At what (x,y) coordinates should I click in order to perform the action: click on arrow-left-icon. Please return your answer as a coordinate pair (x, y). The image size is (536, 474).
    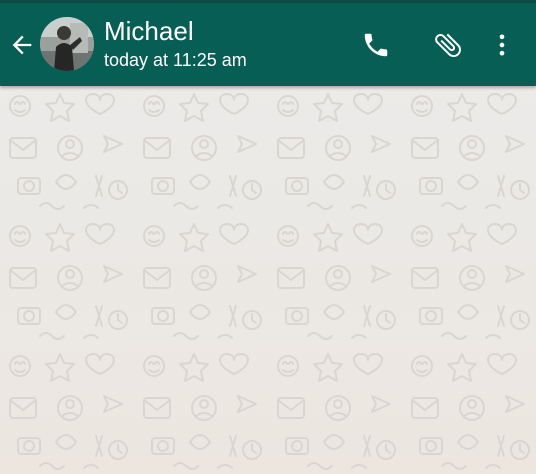
    Looking at the image, I should click on (22, 45).